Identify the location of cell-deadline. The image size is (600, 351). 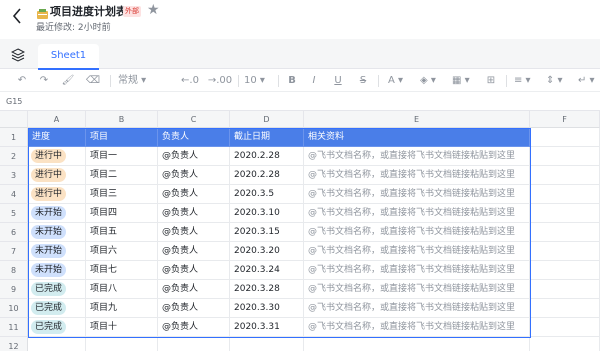
(267, 344).